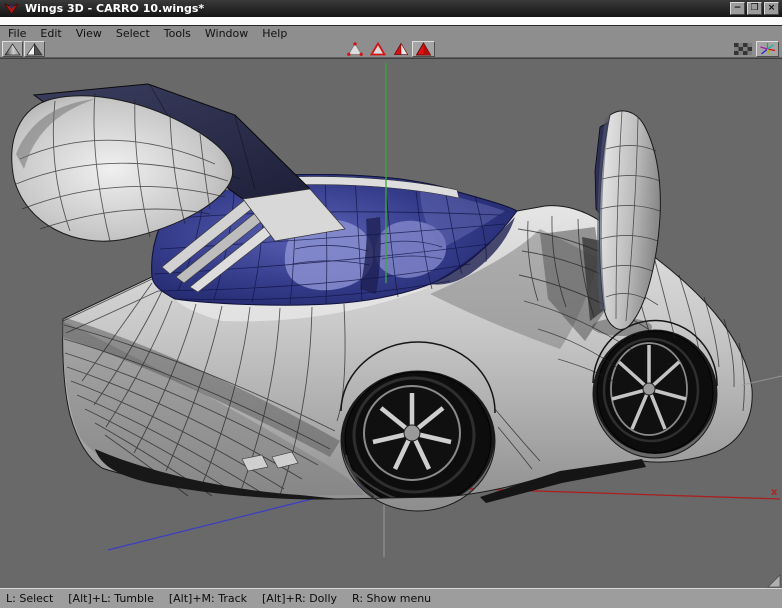  I want to click on body-mode-icon, so click(423, 49).